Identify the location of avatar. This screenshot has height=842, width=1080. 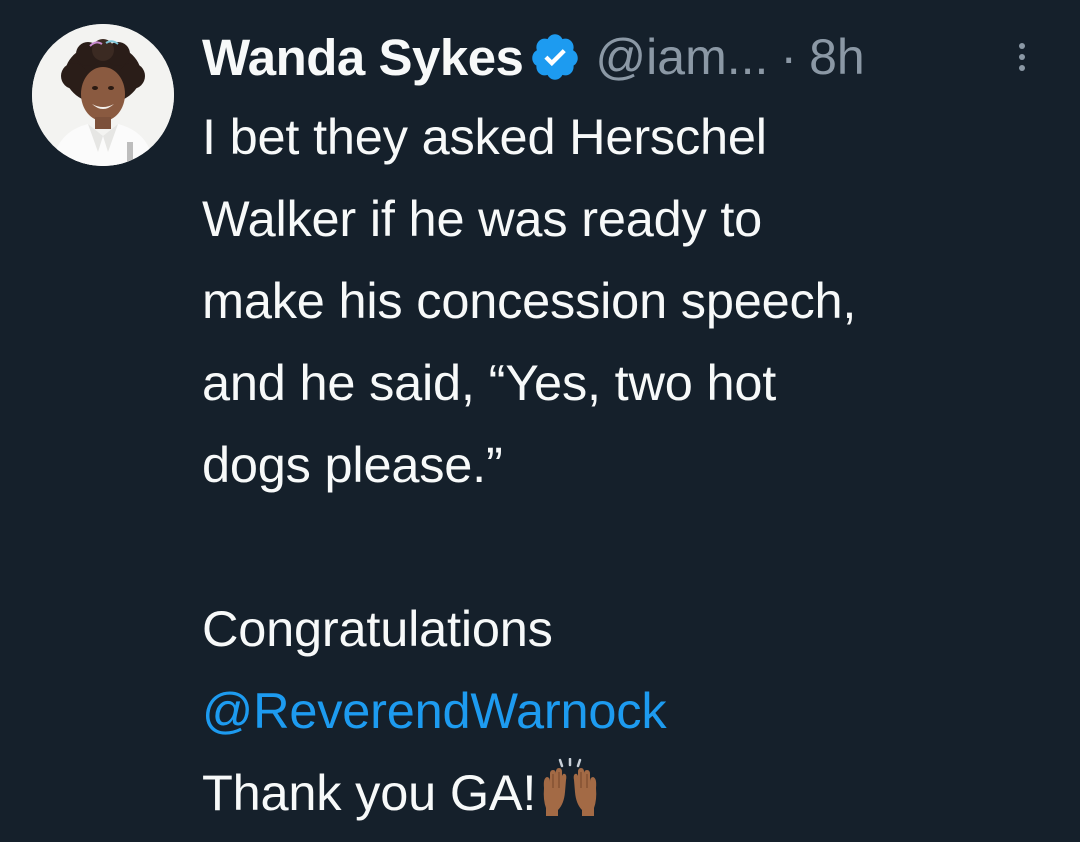
(103, 95).